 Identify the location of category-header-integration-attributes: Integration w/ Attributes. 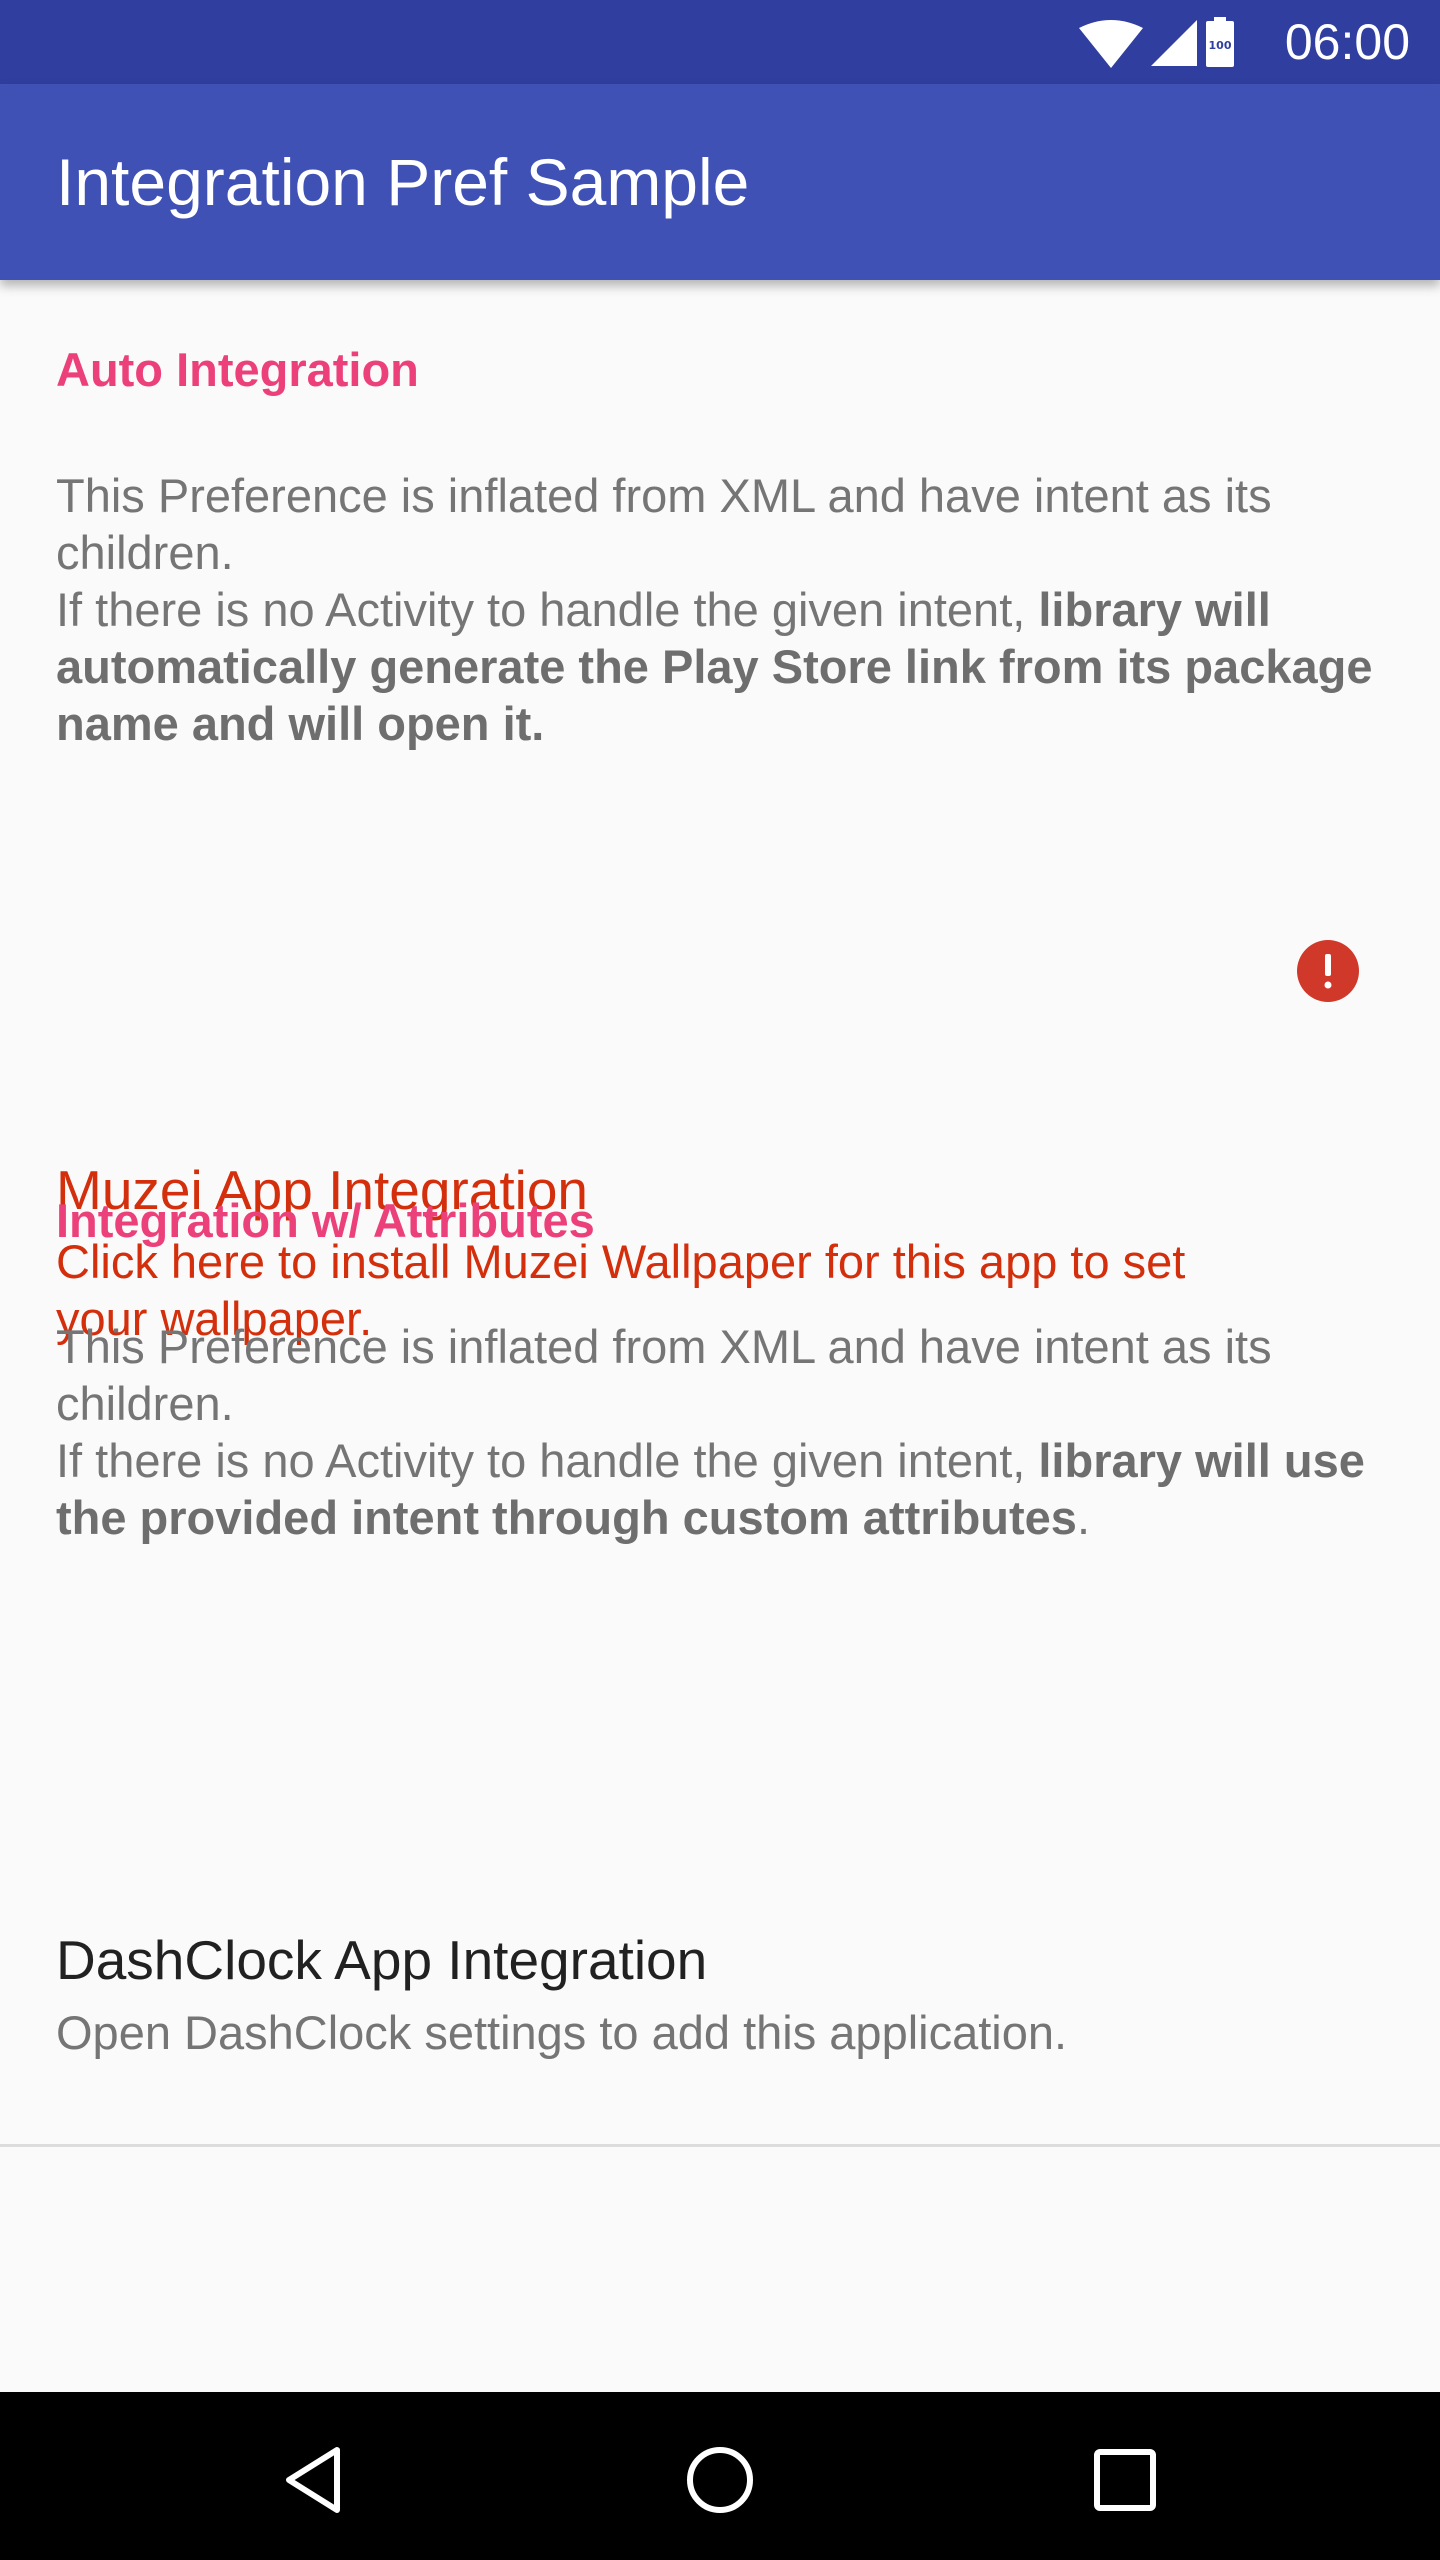
(325, 1220).